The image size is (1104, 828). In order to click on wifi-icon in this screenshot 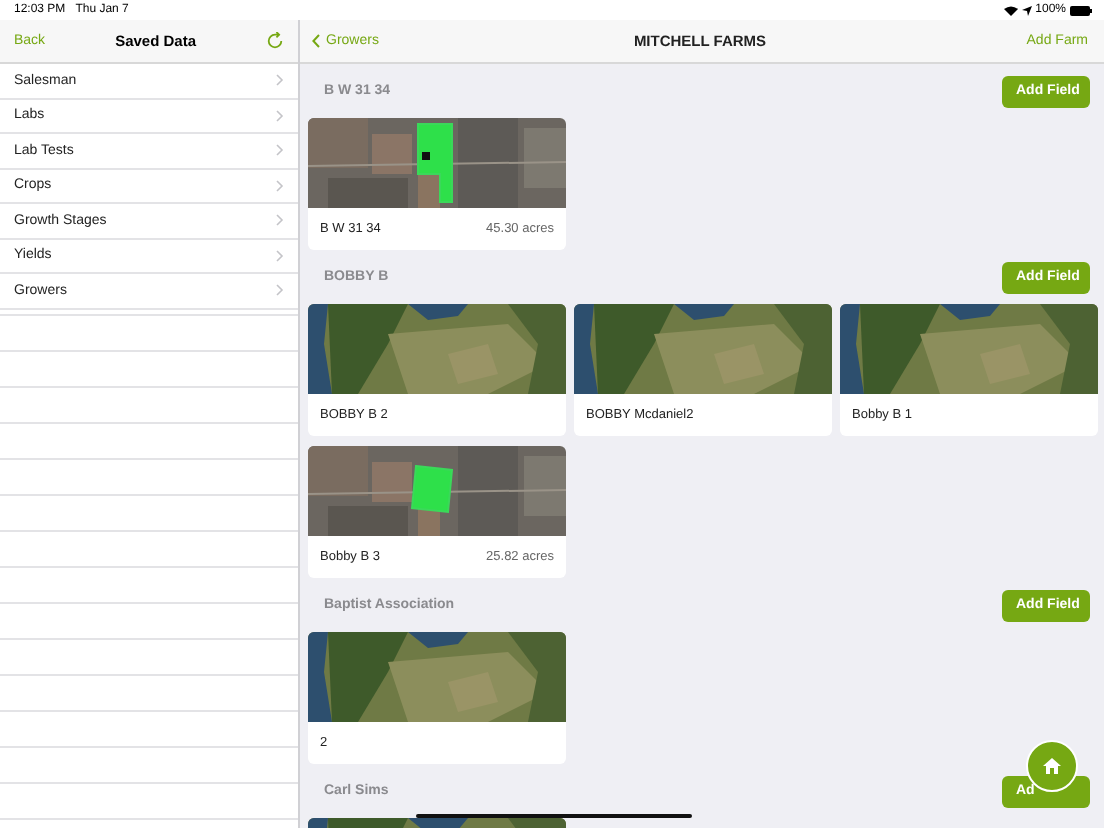, I will do `click(1010, 10)`.